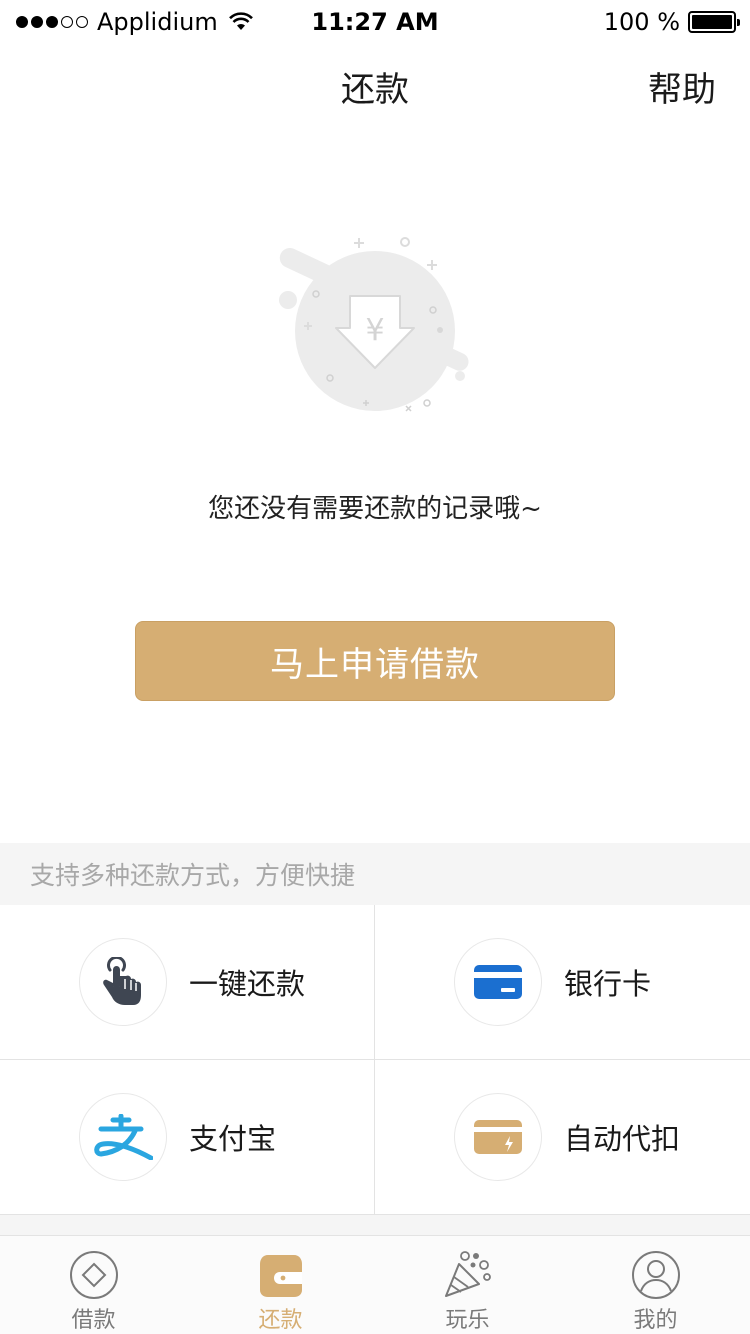 This screenshot has height=1334, width=750. What do you see at coordinates (375, 874) in the screenshot?
I see `methods-section-header: 支持多种还款方式，方便快捷` at bounding box center [375, 874].